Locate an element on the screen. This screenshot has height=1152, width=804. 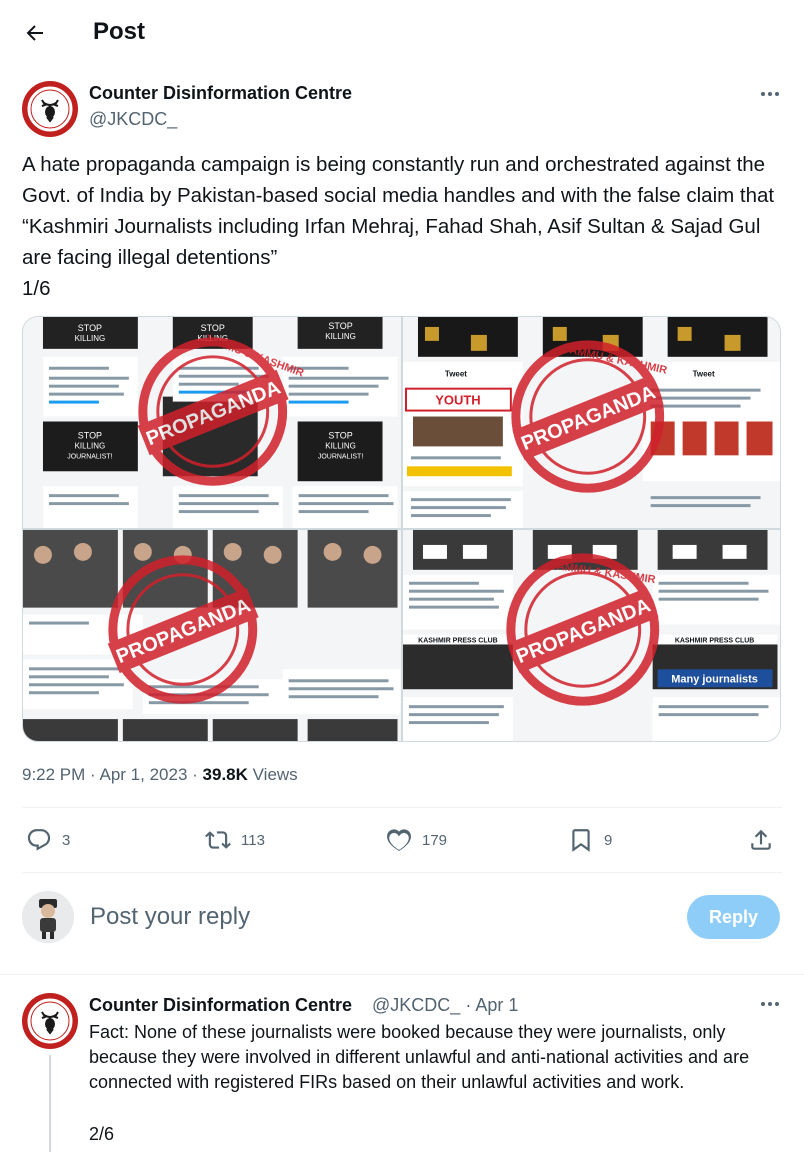
current-user-avatar is located at coordinates (48, 917).